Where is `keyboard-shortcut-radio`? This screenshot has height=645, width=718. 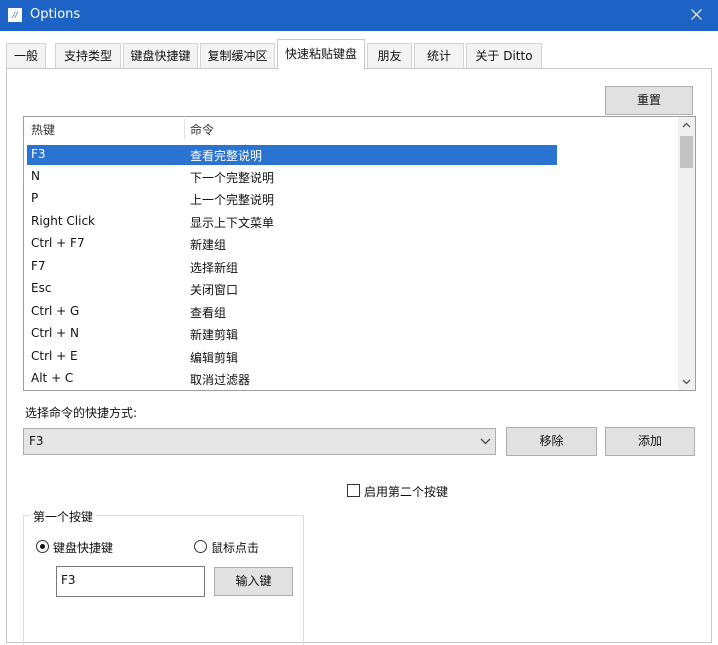
keyboard-shortcut-radio is located at coordinates (42, 546).